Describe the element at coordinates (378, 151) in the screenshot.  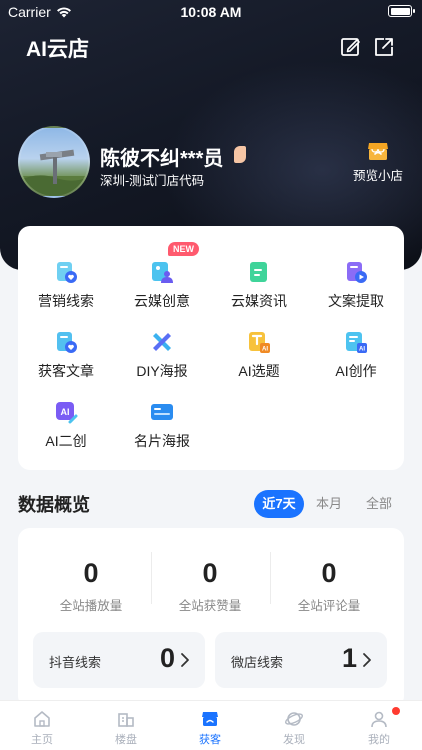
I see `shop-icon` at that location.